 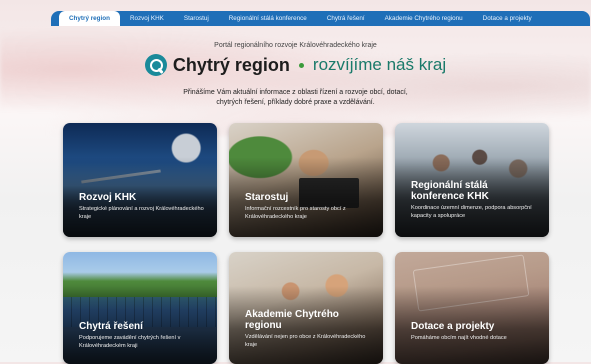 What do you see at coordinates (450, 196) in the screenshot?
I see `card-title-line-2: konference KHK` at bounding box center [450, 196].